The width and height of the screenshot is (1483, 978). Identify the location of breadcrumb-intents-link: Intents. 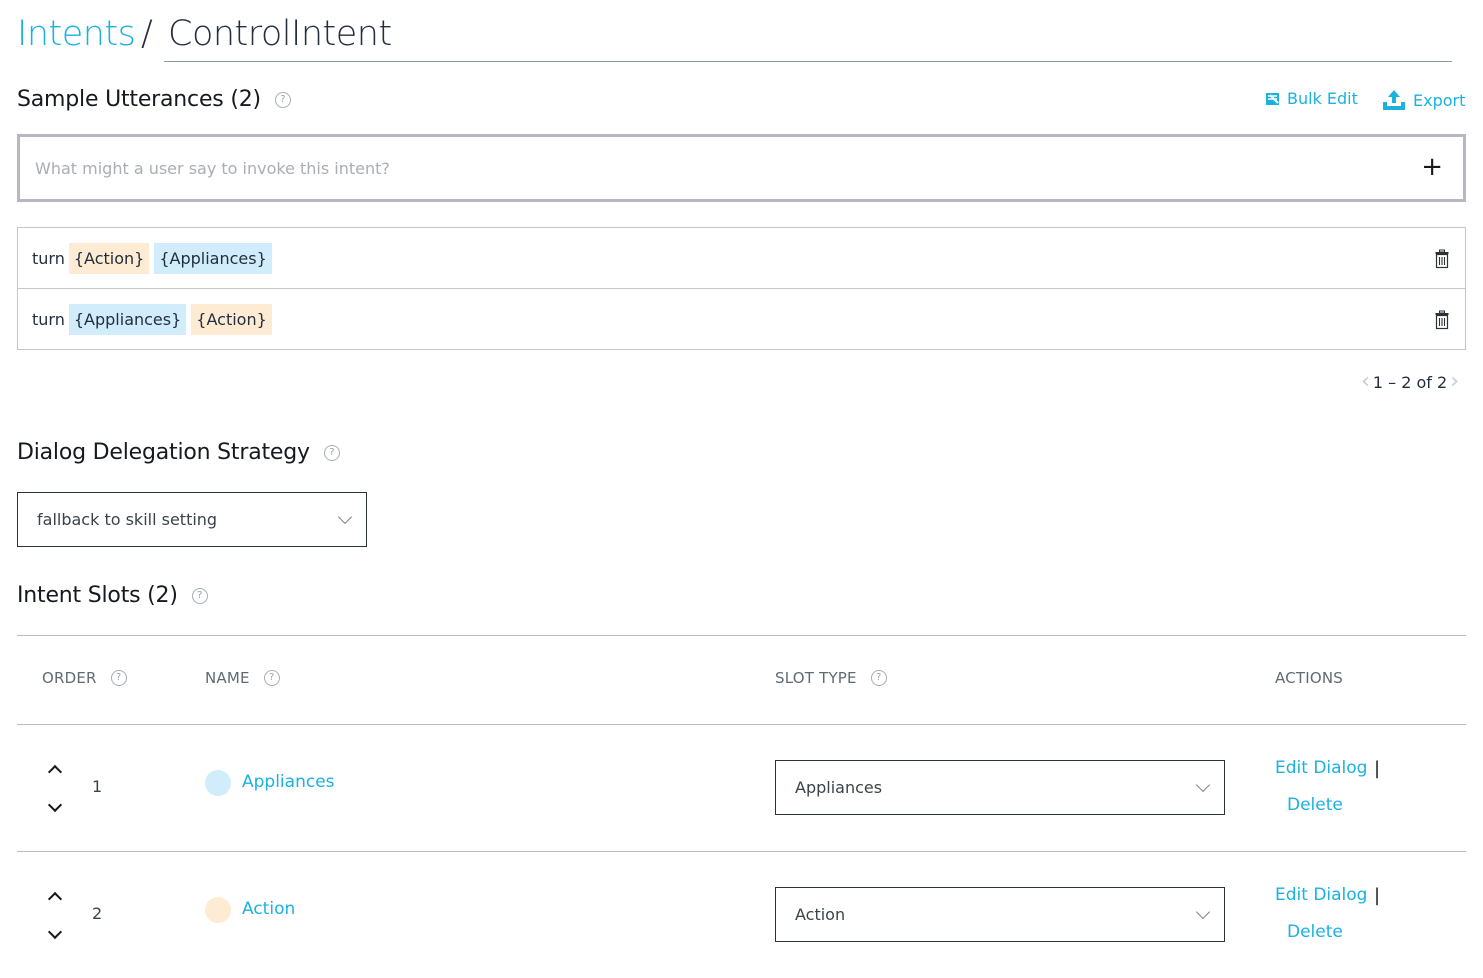
(76, 34).